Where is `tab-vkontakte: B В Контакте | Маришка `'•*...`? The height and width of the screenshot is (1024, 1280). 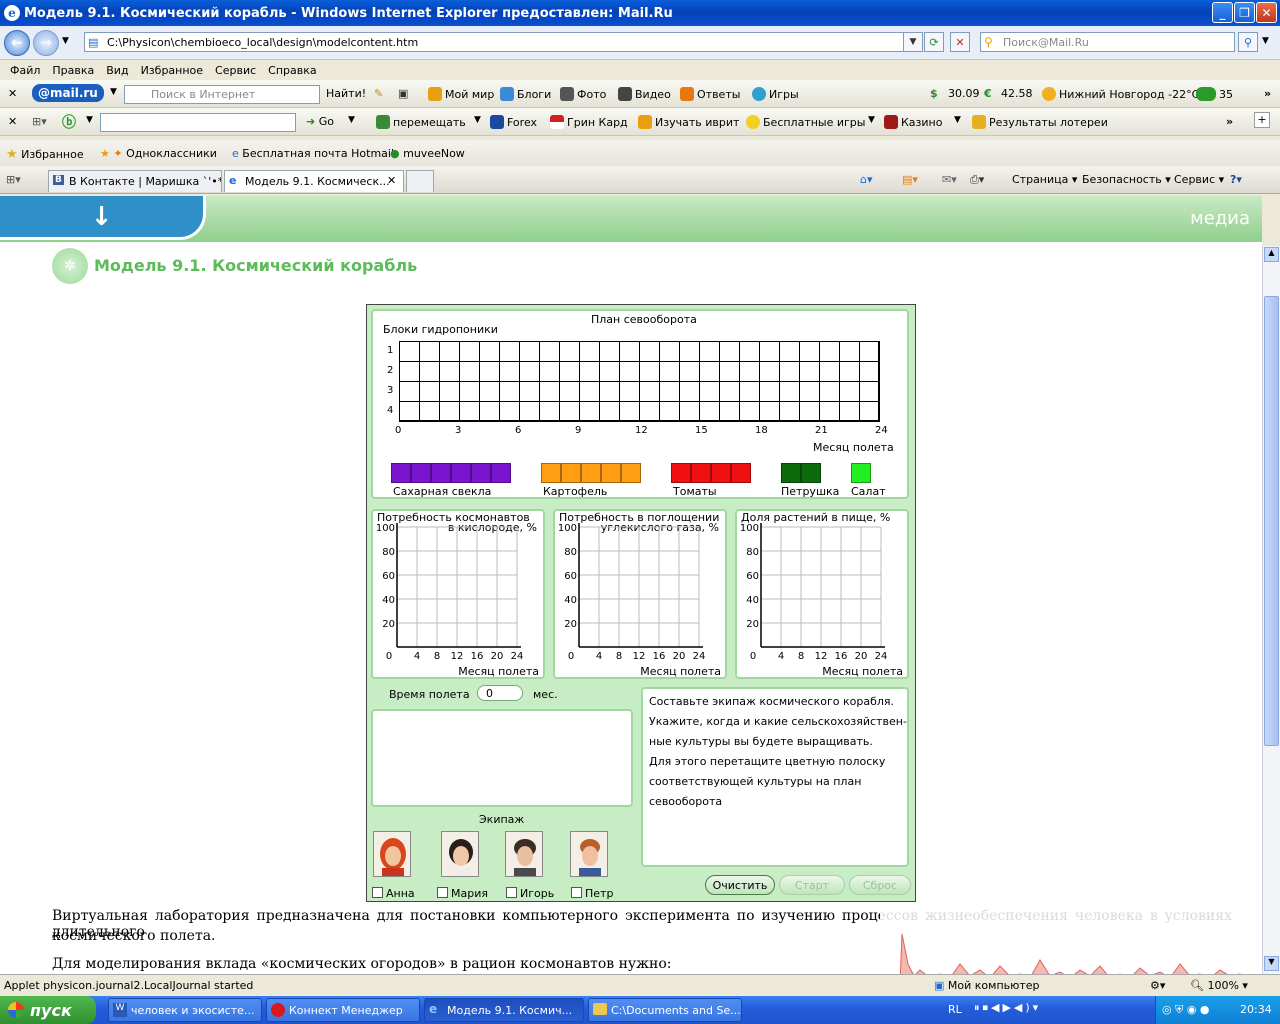
tab-vkontakte: B В Контакте | Маришка `'•*... is located at coordinates (135, 181).